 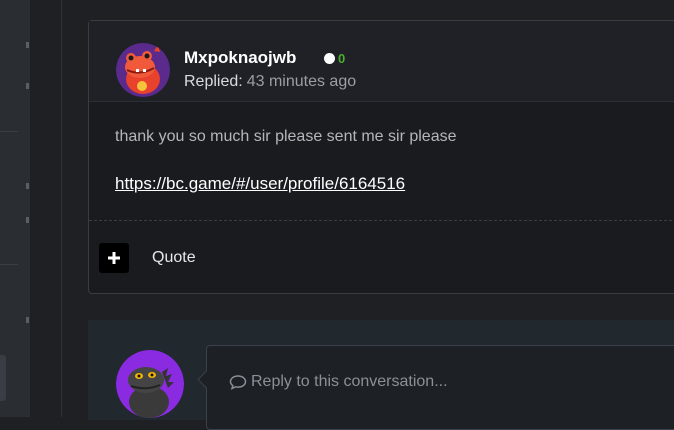 I want to click on dark-dinosaur-avatar-icon, so click(x=150, y=384).